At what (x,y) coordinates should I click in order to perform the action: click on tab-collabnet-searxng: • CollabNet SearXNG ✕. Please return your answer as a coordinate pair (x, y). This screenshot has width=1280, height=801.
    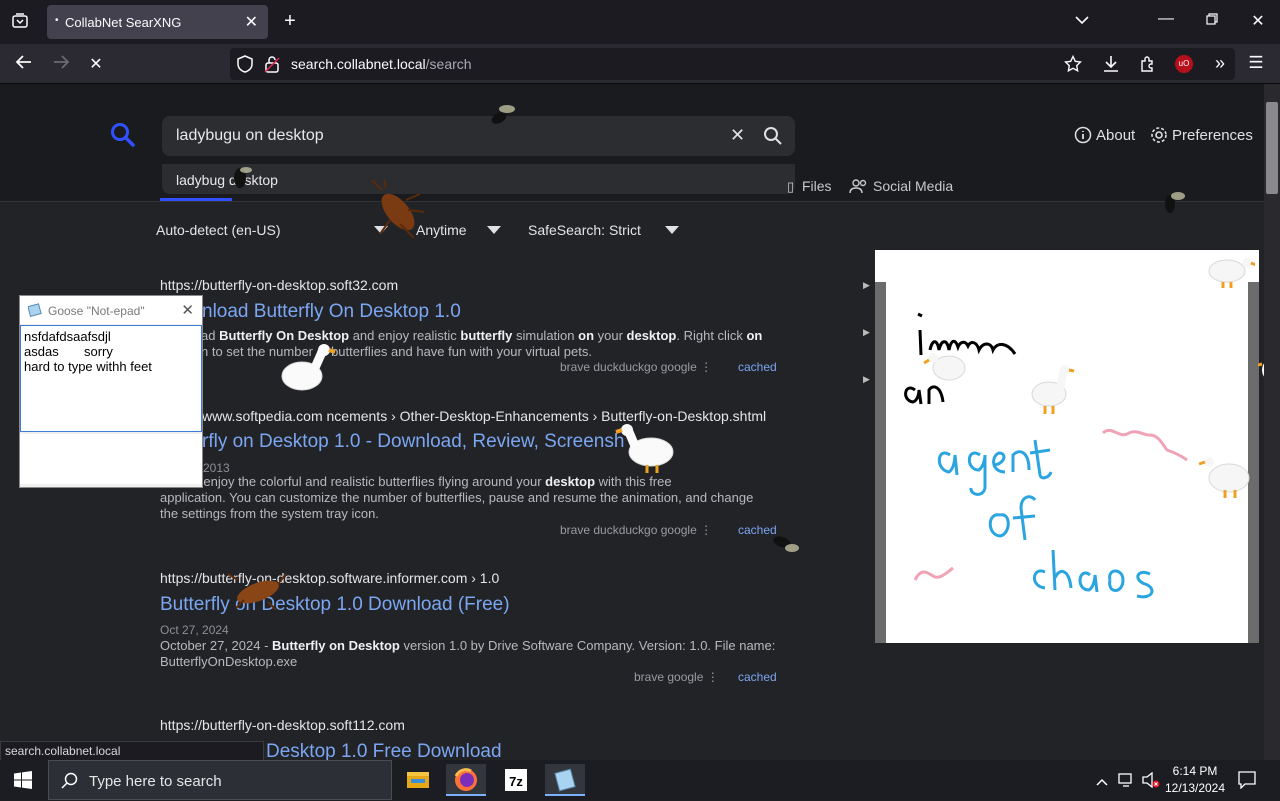
    Looking at the image, I should click on (157, 22).